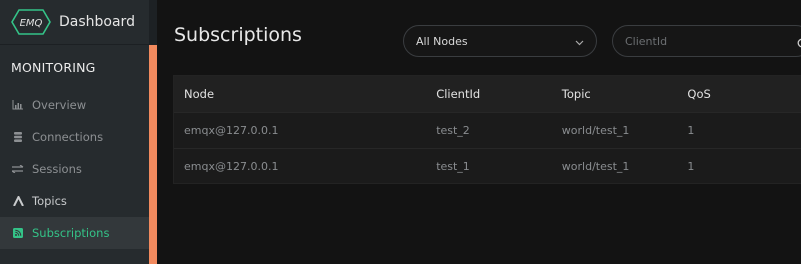  I want to click on fork-icon, so click(18, 201).